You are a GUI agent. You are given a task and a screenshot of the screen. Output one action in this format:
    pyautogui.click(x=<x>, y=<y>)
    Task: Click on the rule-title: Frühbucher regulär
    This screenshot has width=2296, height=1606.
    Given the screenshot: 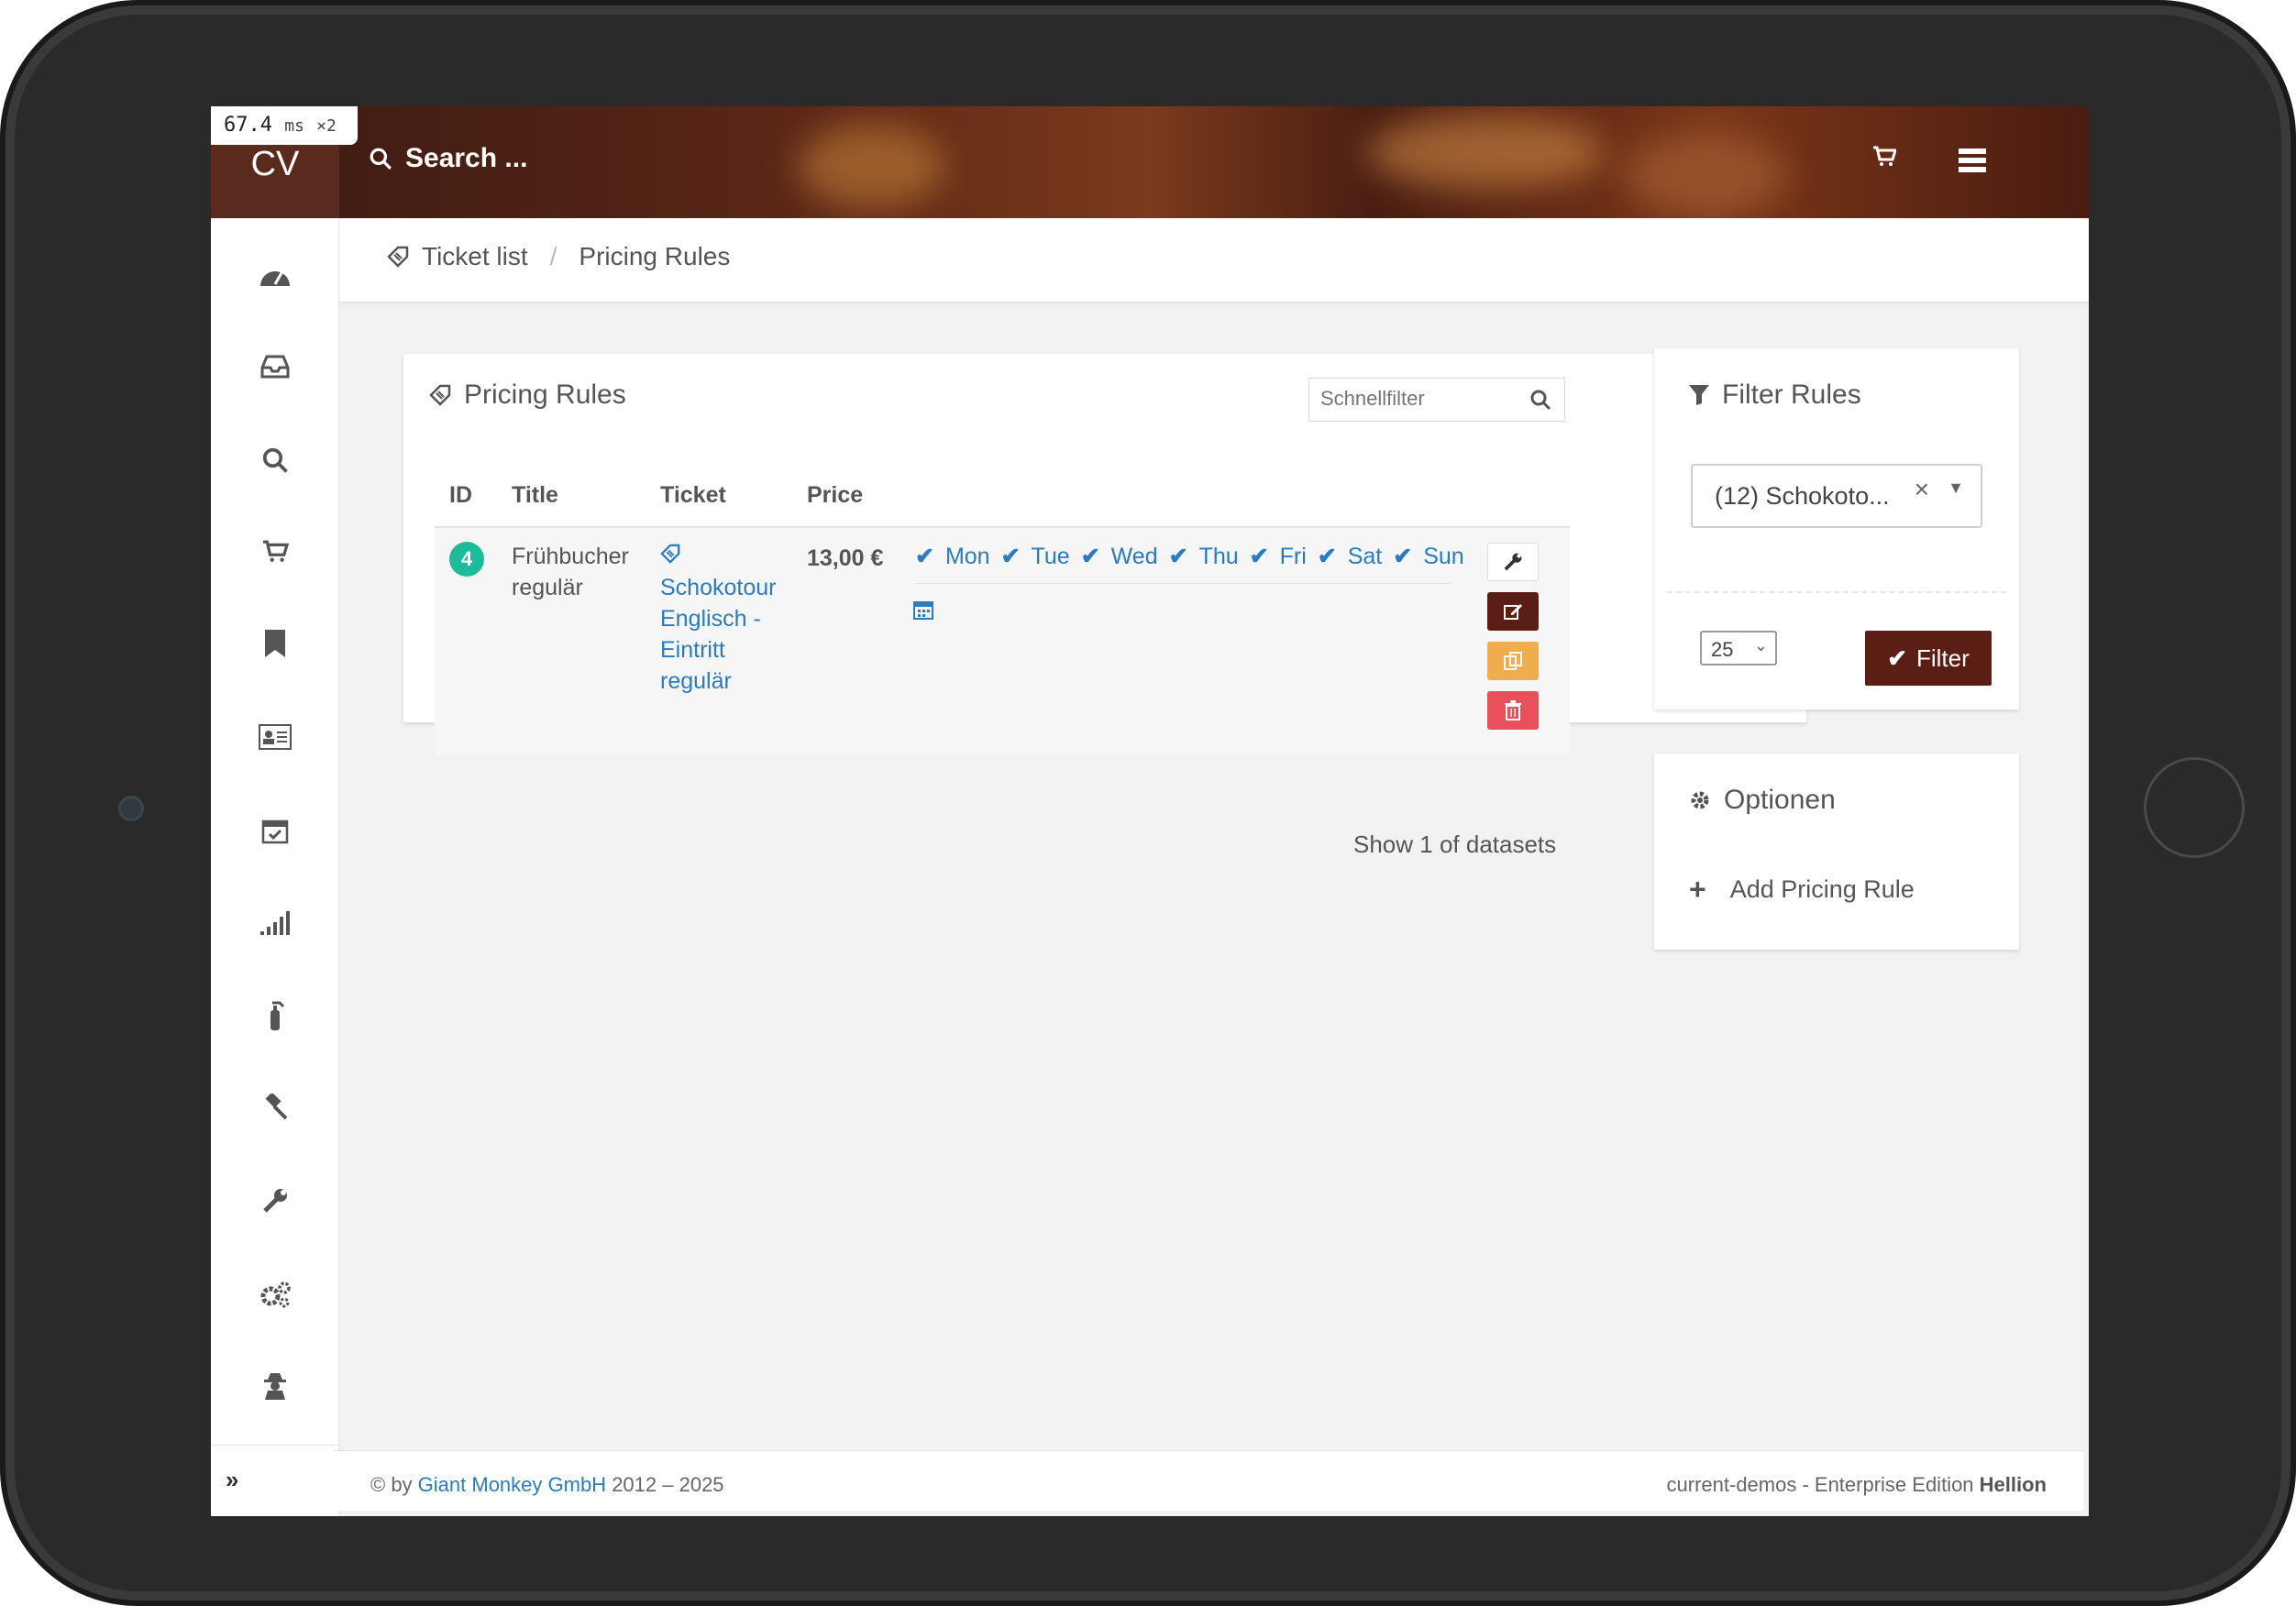 What is the action you would take?
    pyautogui.click(x=570, y=572)
    